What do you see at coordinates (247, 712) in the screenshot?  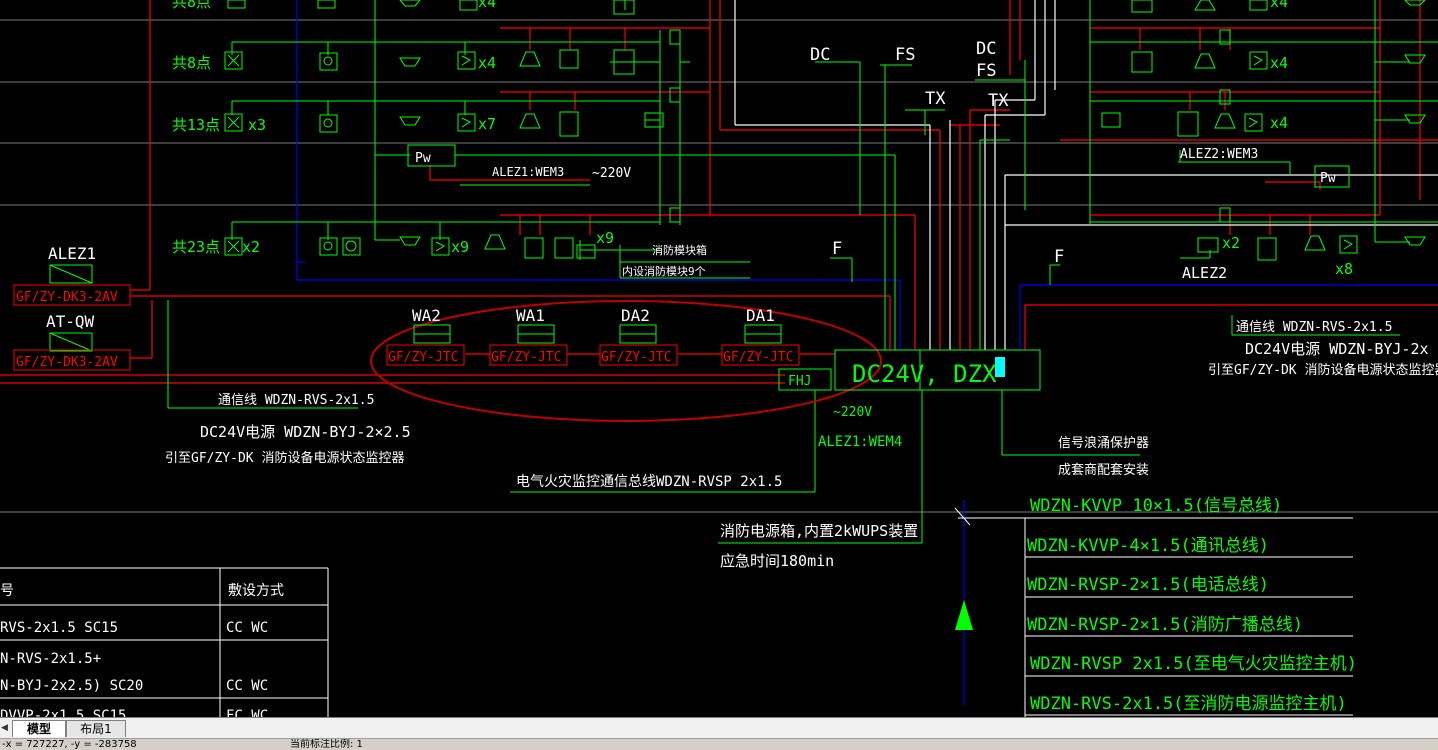 I see `table-row-3-c2: FC WC` at bounding box center [247, 712].